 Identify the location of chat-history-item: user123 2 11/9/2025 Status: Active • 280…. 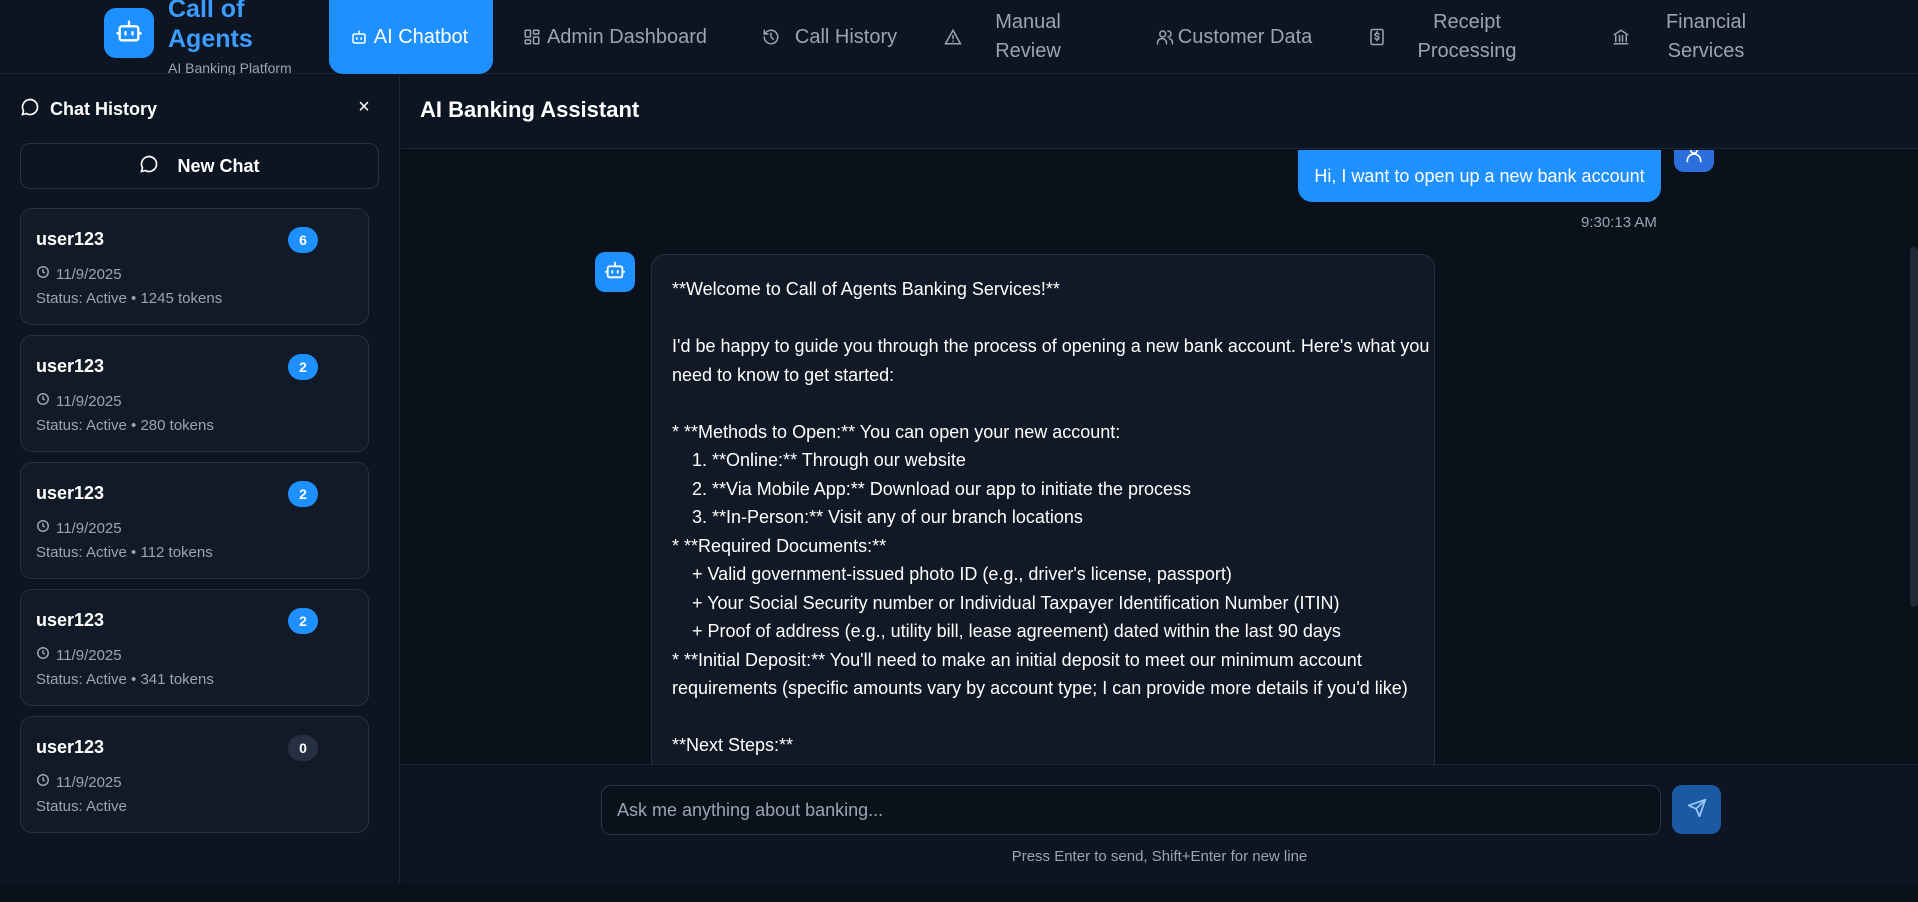
(194, 393).